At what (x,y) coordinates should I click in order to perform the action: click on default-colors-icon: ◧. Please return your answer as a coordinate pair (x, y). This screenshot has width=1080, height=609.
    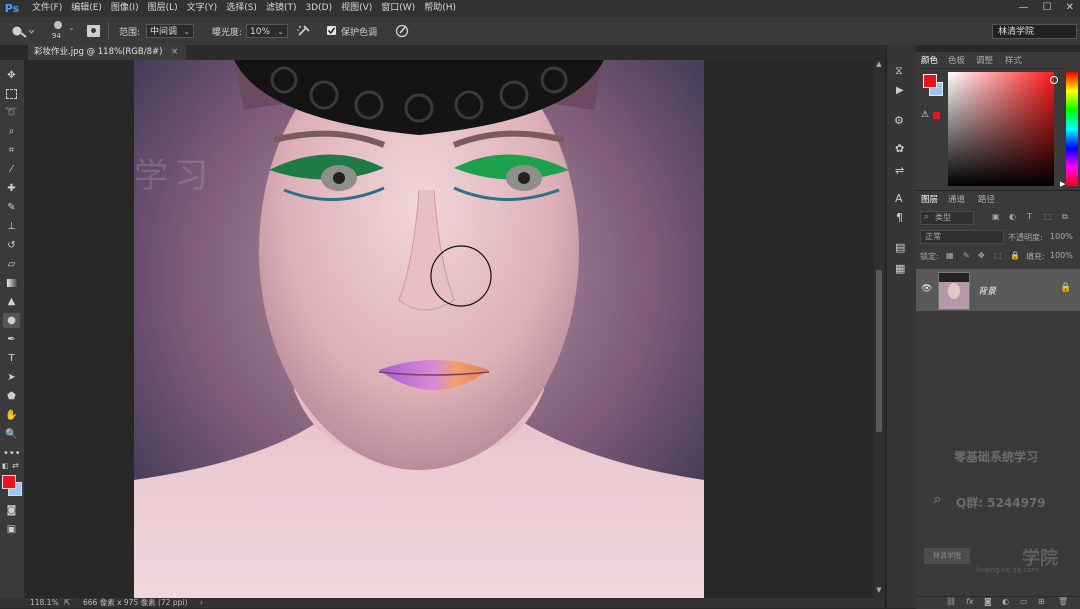
    Looking at the image, I should click on (6, 466).